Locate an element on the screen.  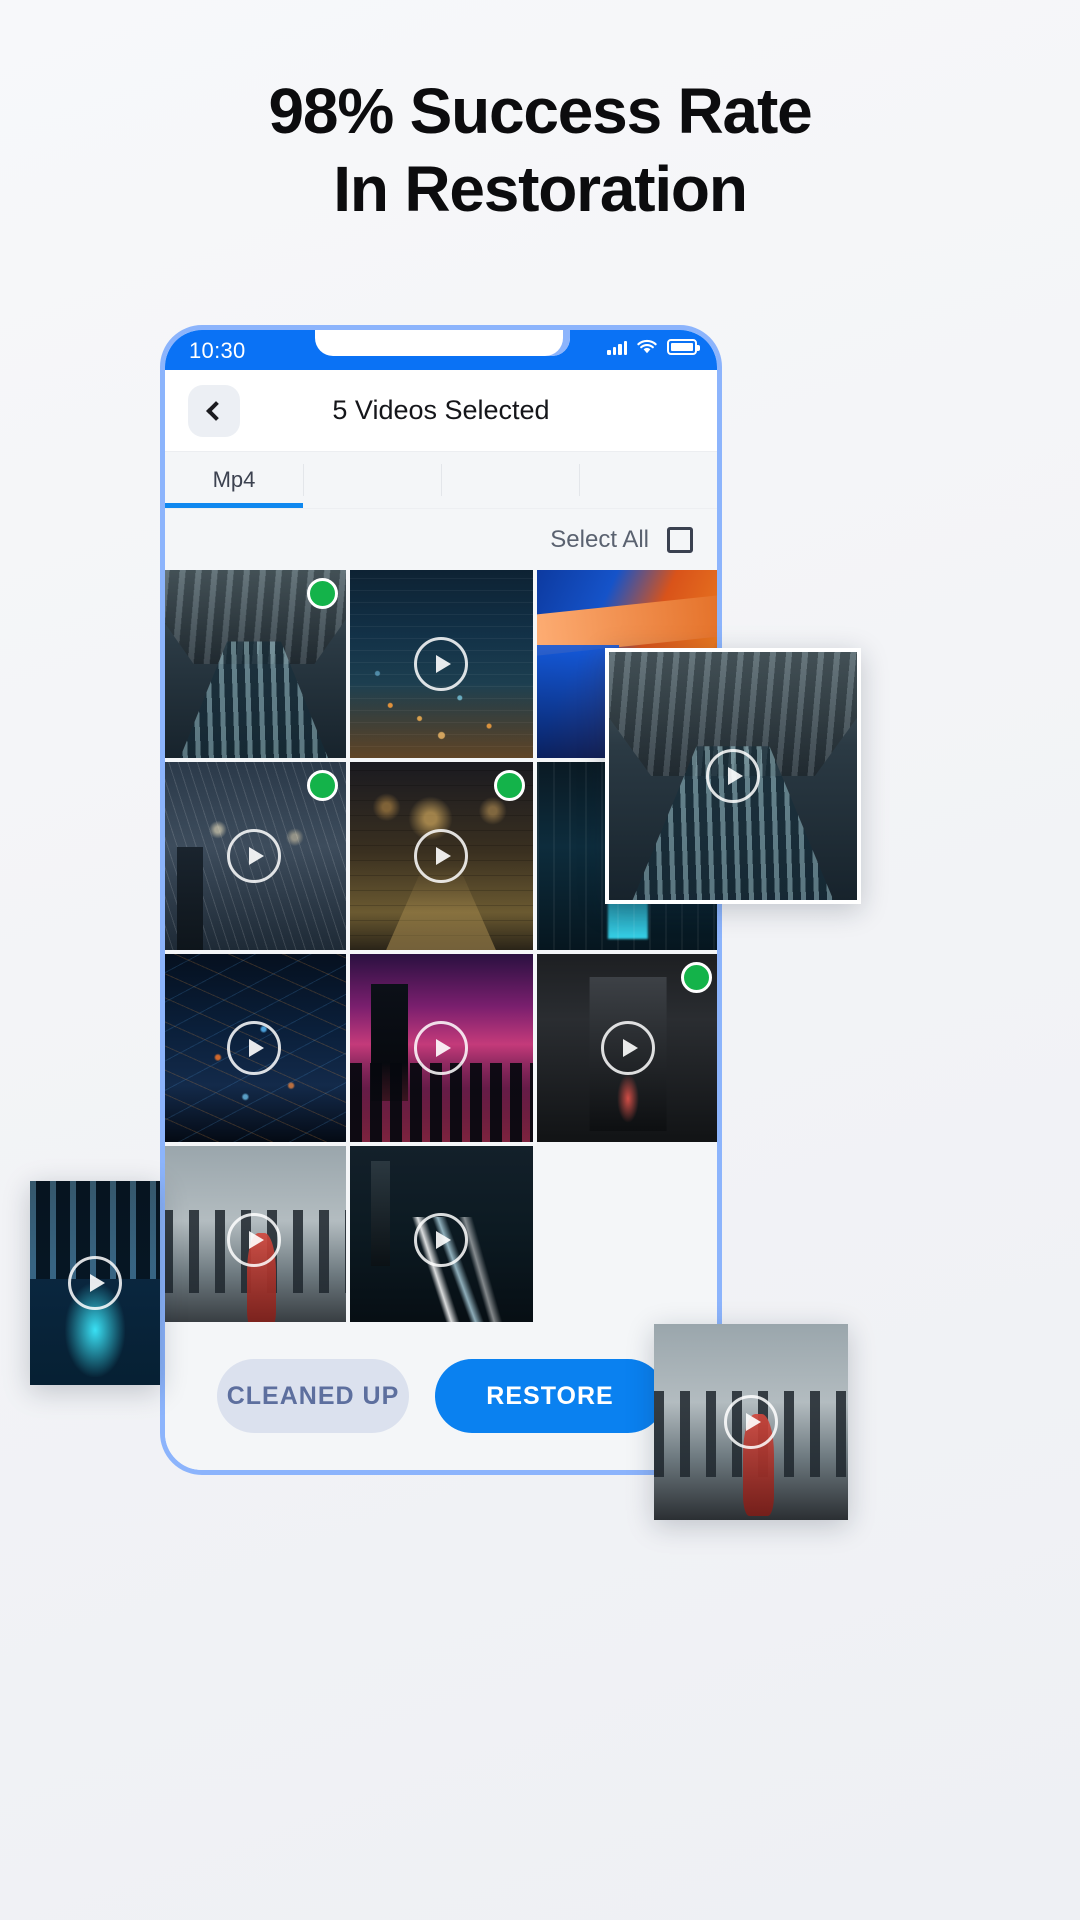
night-city-aerial-video is located at coordinates (441, 664).